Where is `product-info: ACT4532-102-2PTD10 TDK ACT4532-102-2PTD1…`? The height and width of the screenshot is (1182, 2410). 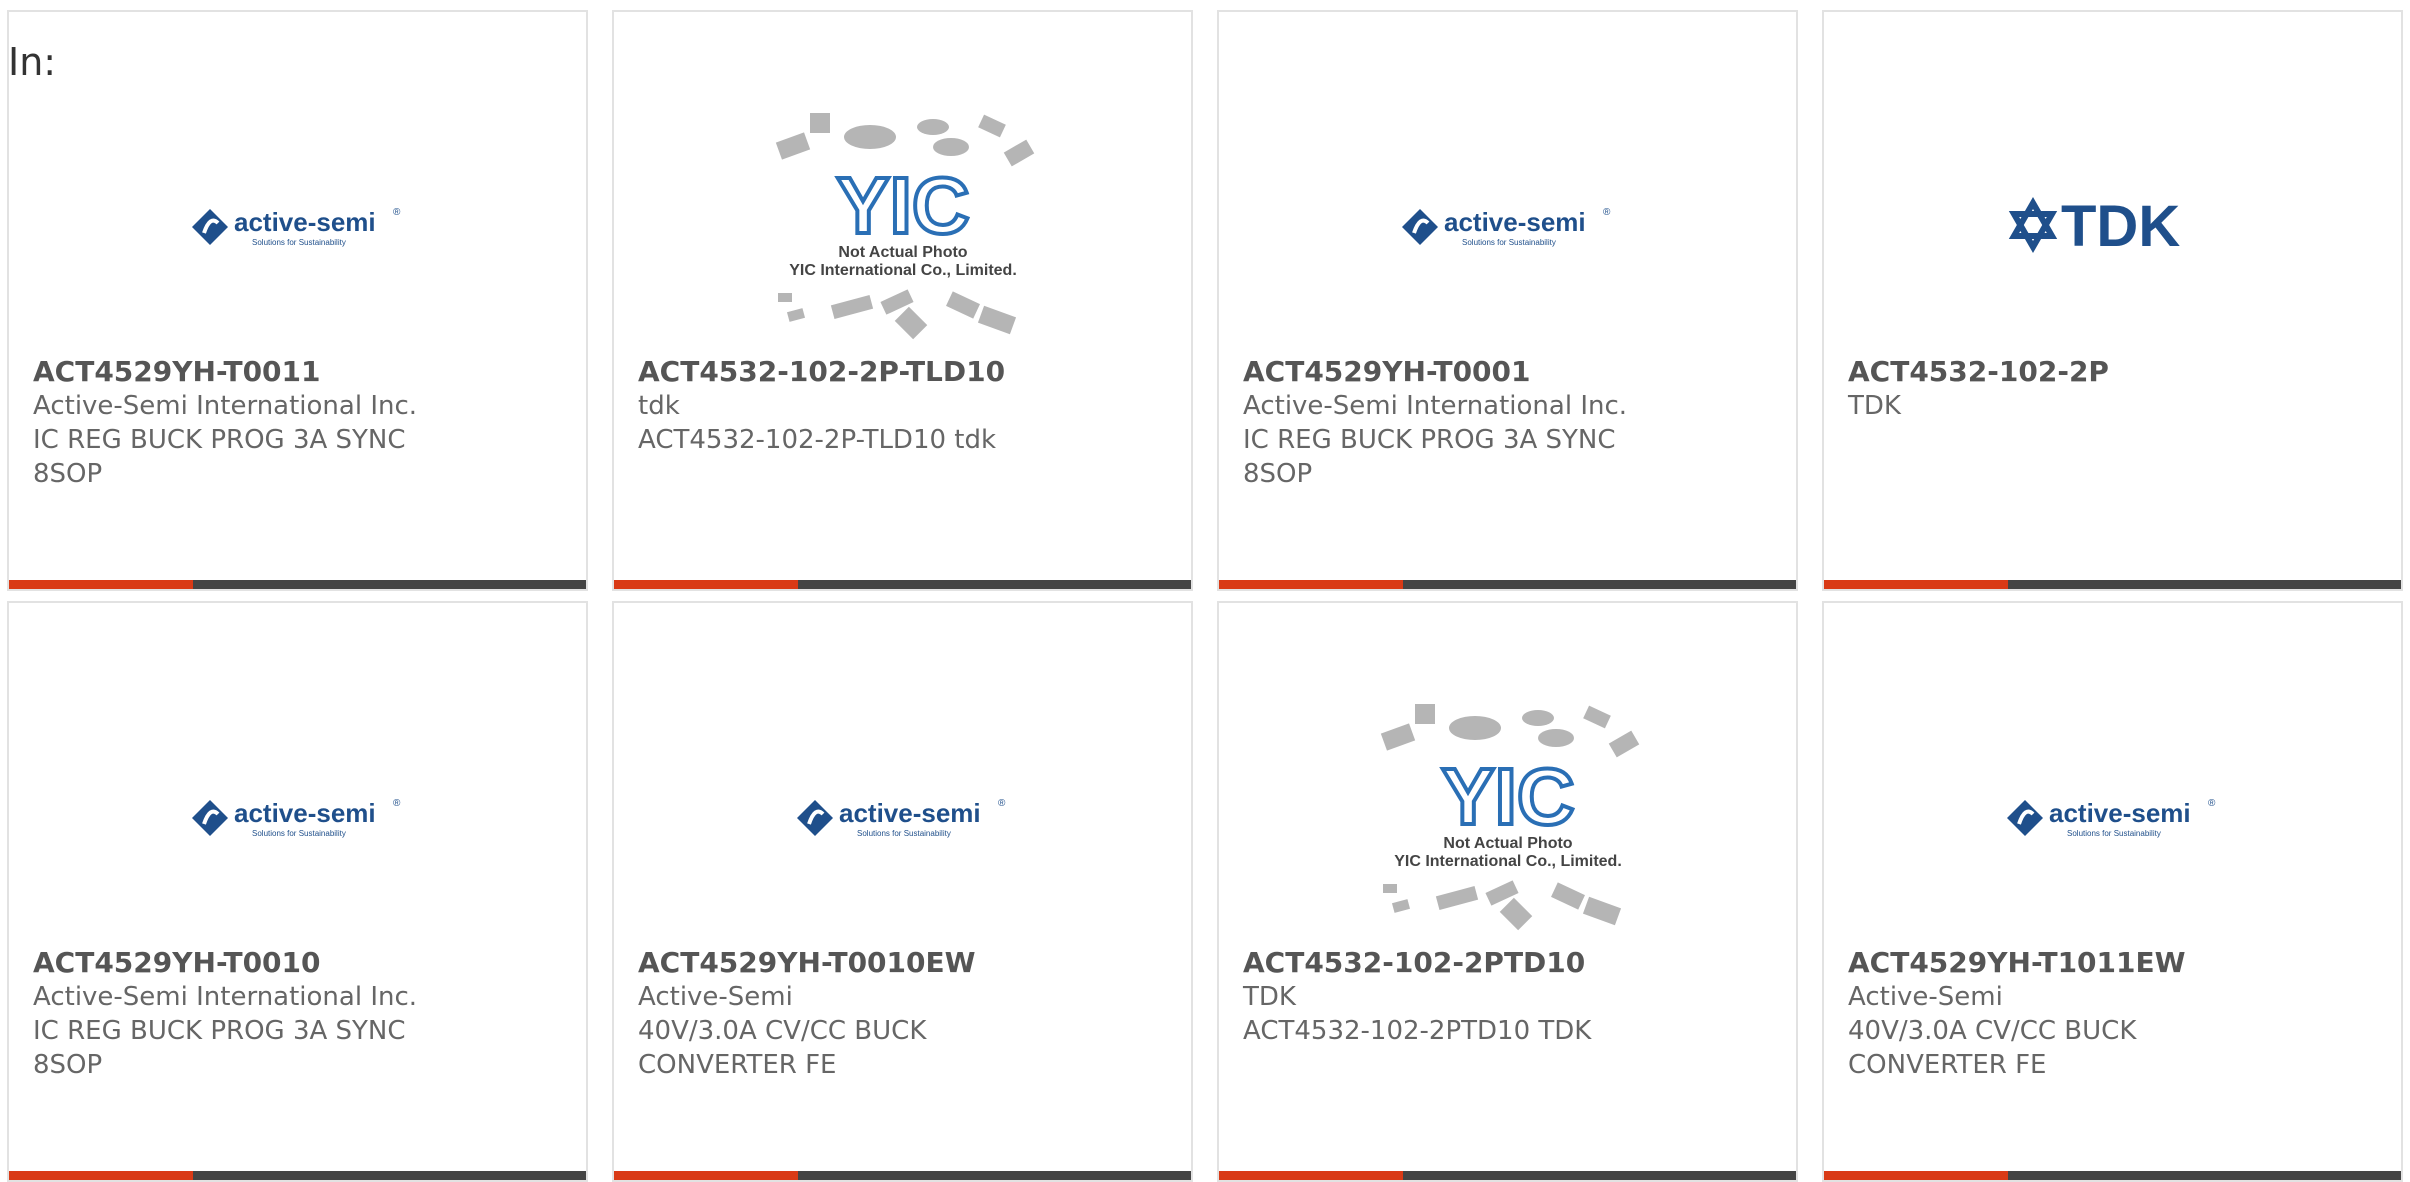 product-info: ACT4532-102-2PTD10 TDK ACT4532-102-2PTD1… is located at coordinates (1507, 997).